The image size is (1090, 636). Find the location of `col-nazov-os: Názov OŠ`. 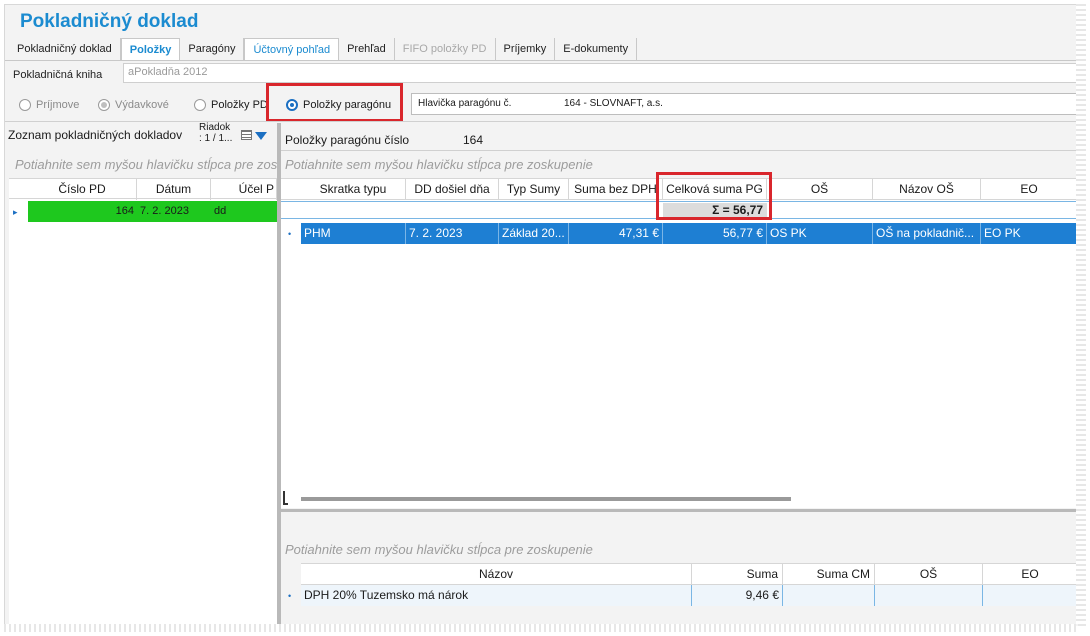

col-nazov-os: Názov OŠ is located at coordinates (927, 189).